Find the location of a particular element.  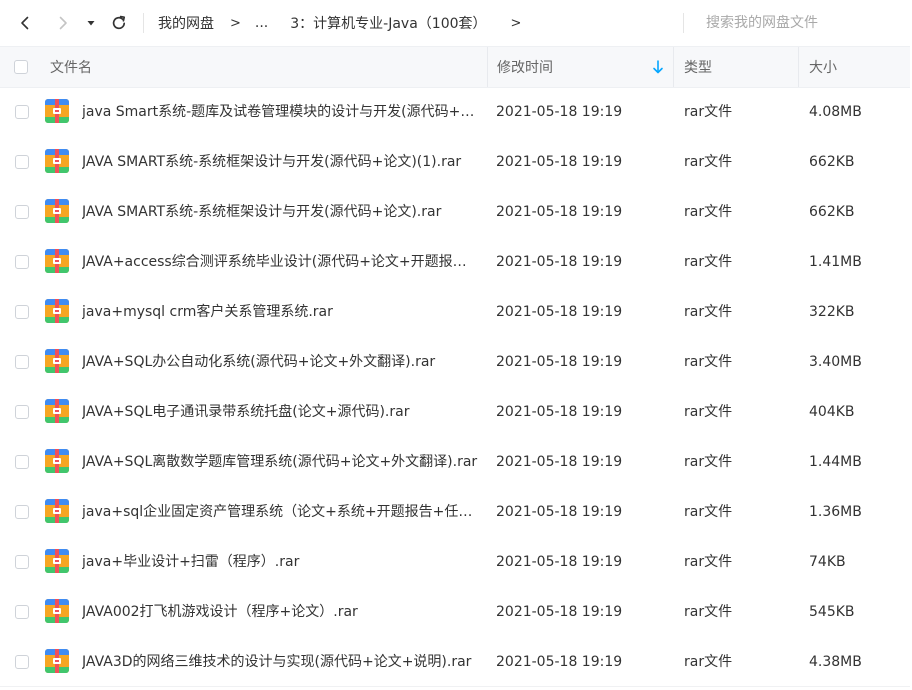

top-navigation-bar: 我的网盘 > ... 3：计算机专业-Java（100套） > is located at coordinates (456, 23).